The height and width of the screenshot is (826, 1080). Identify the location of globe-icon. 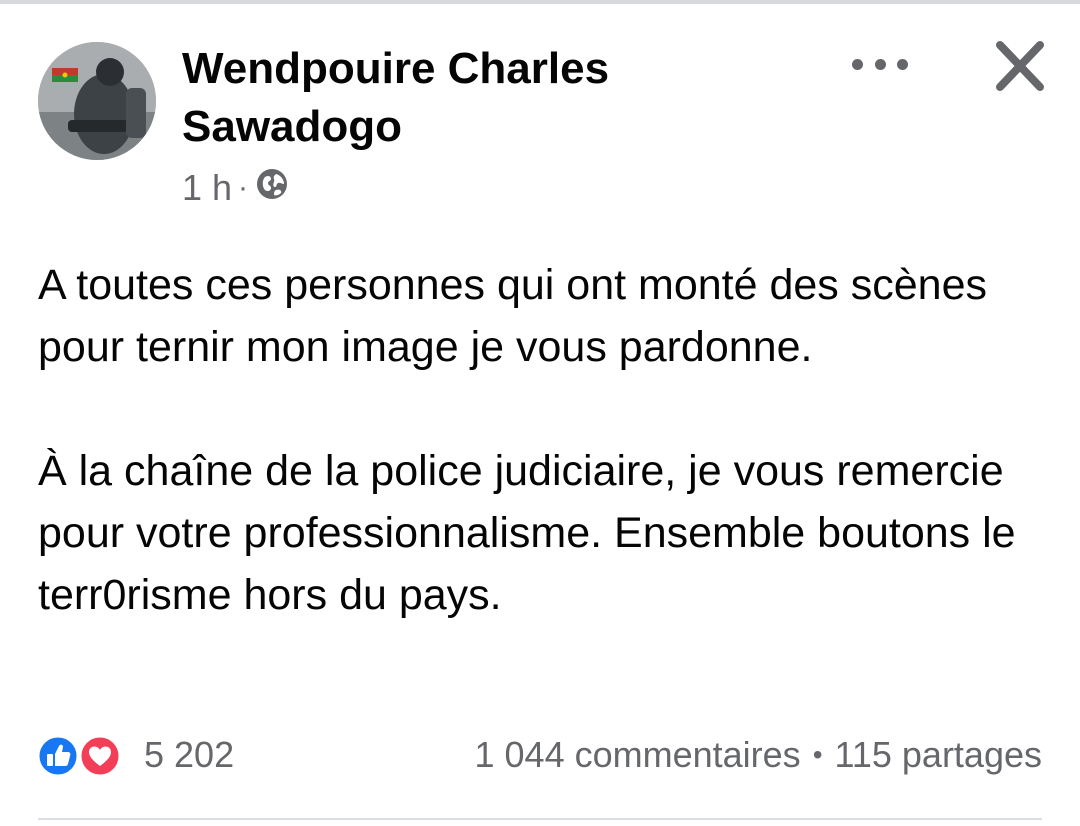
(272, 188).